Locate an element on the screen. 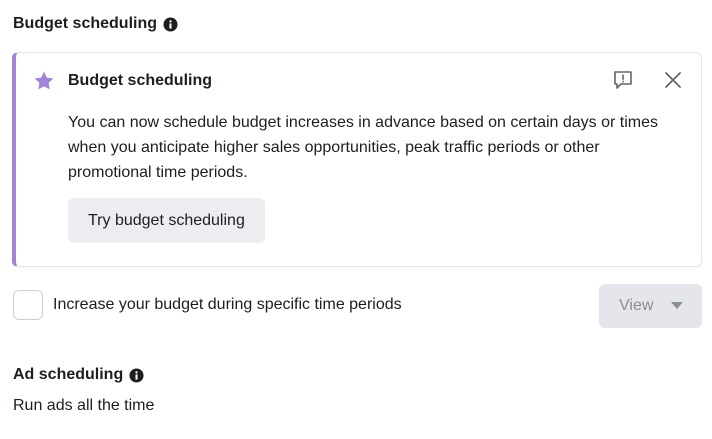 This screenshot has height=439, width=712. feedback-icon is located at coordinates (623, 80).